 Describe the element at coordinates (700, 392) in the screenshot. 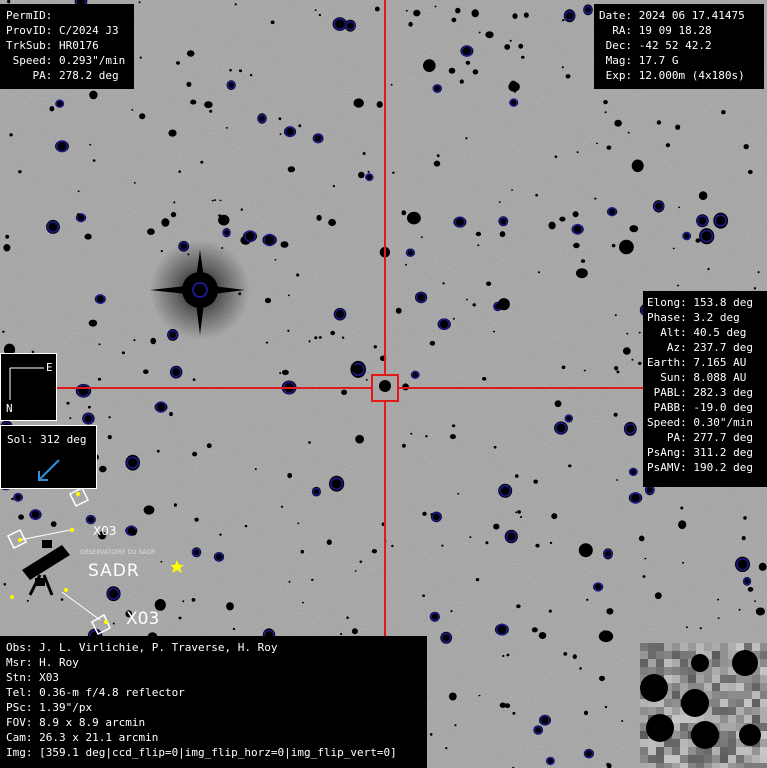

I see `info-row: PABL: 282.3 deg` at that location.